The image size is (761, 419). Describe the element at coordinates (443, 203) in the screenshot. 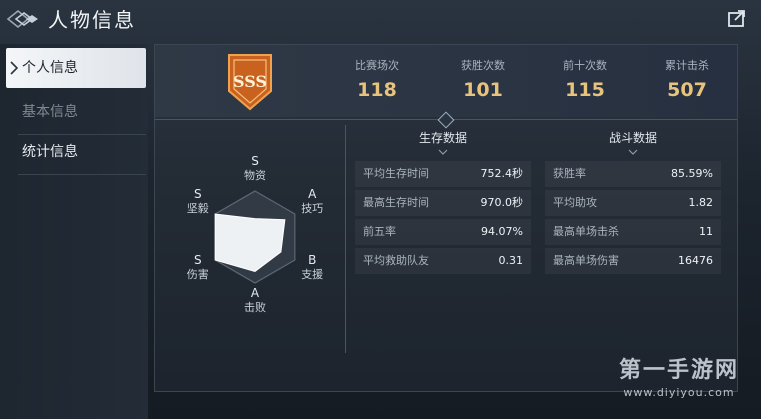

I see `table-row: 最高生存时间 970.0秒` at that location.